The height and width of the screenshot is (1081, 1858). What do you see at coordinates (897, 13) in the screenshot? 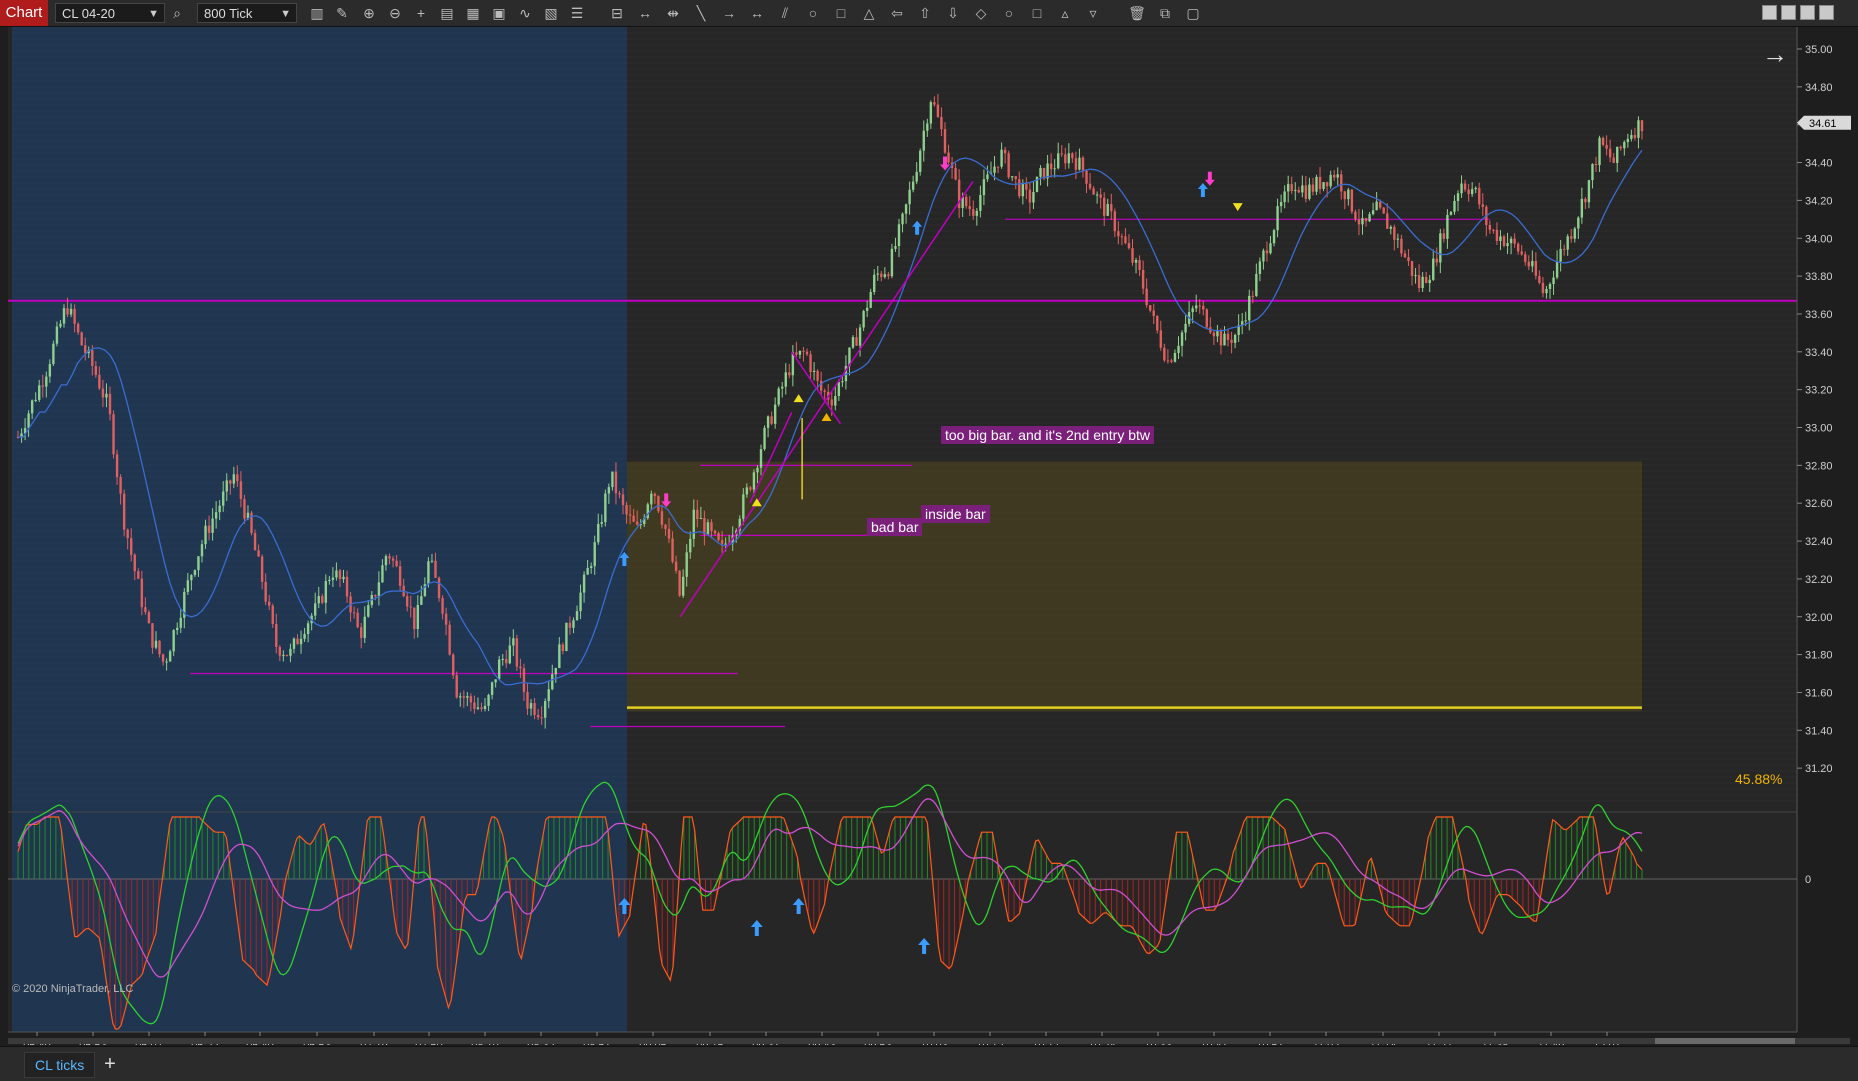
I see `arrow-left-icon: ⇦` at bounding box center [897, 13].